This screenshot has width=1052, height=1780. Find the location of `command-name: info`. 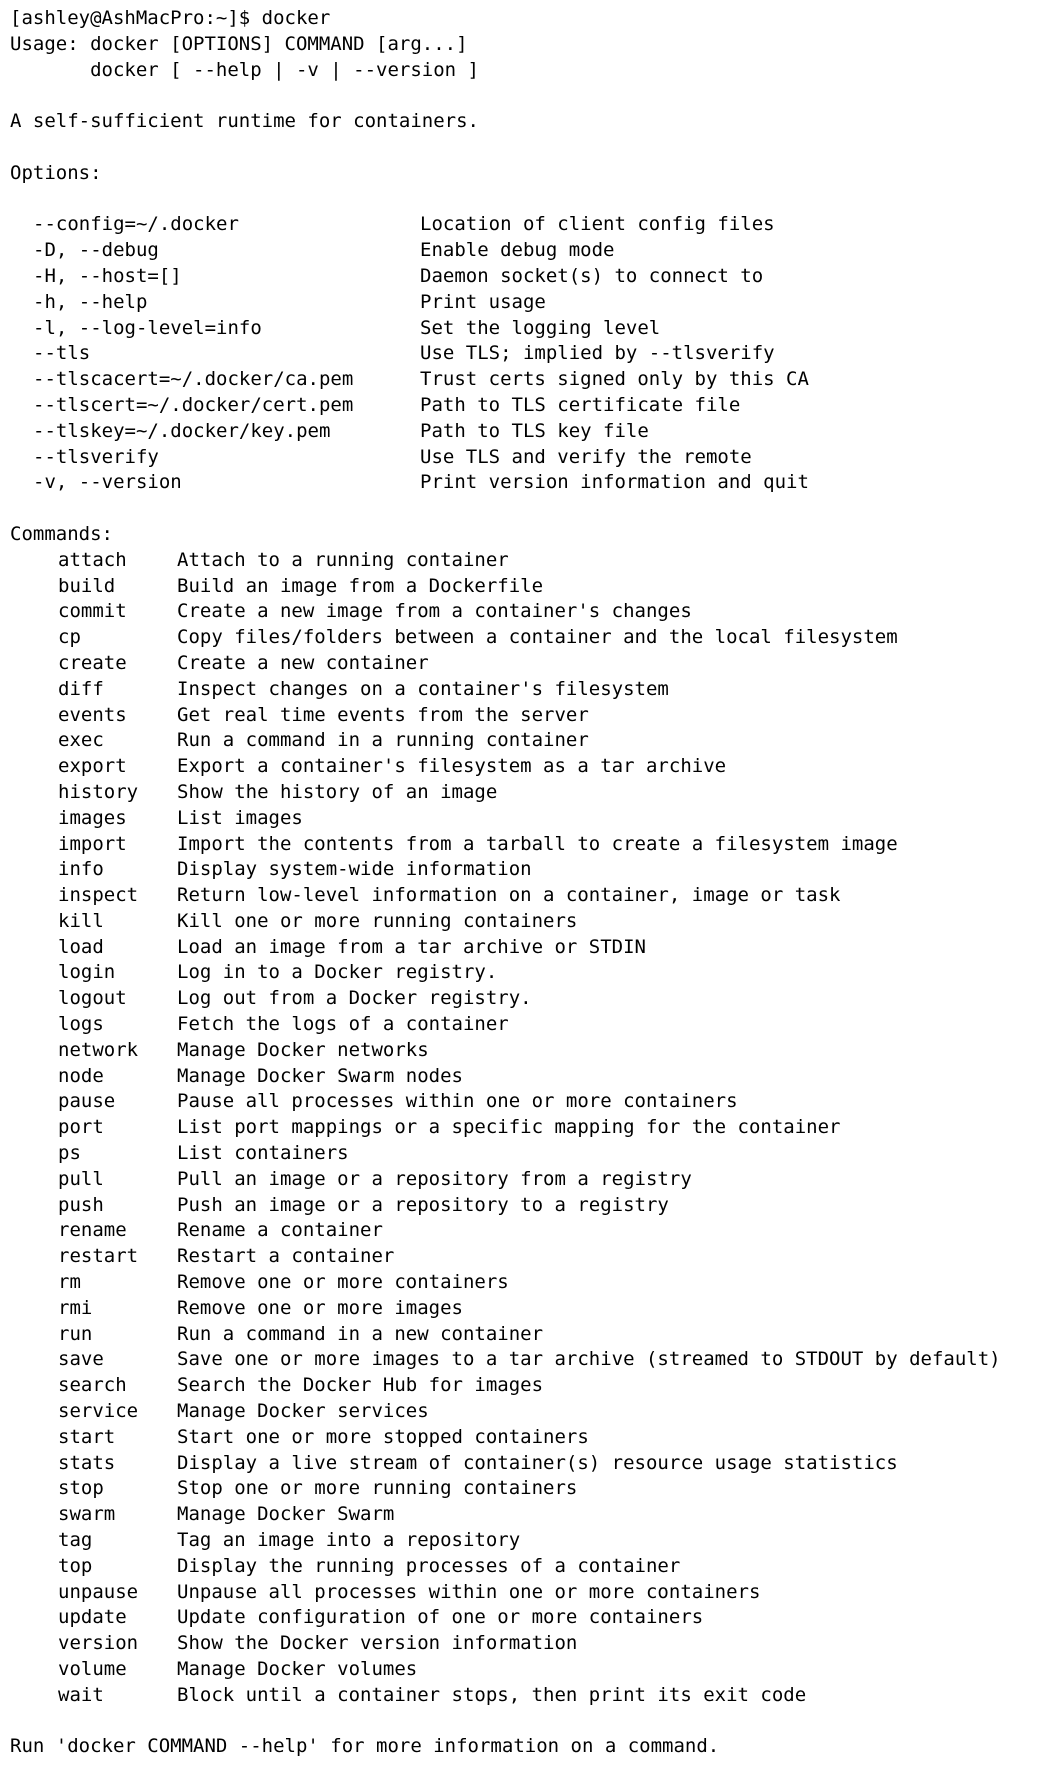

command-name: info is located at coordinates (81, 869).